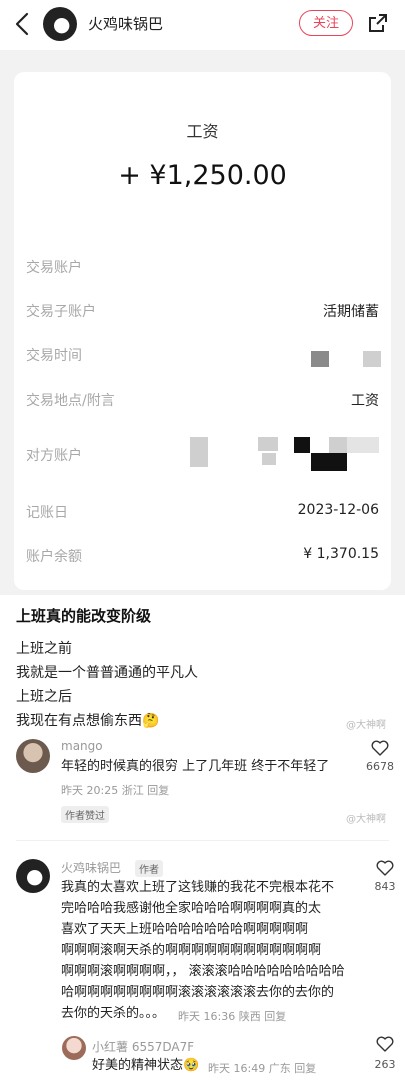 The image size is (405, 1080). What do you see at coordinates (125, 23) in the screenshot?
I see `author-name: 火鸡味锅巴` at bounding box center [125, 23].